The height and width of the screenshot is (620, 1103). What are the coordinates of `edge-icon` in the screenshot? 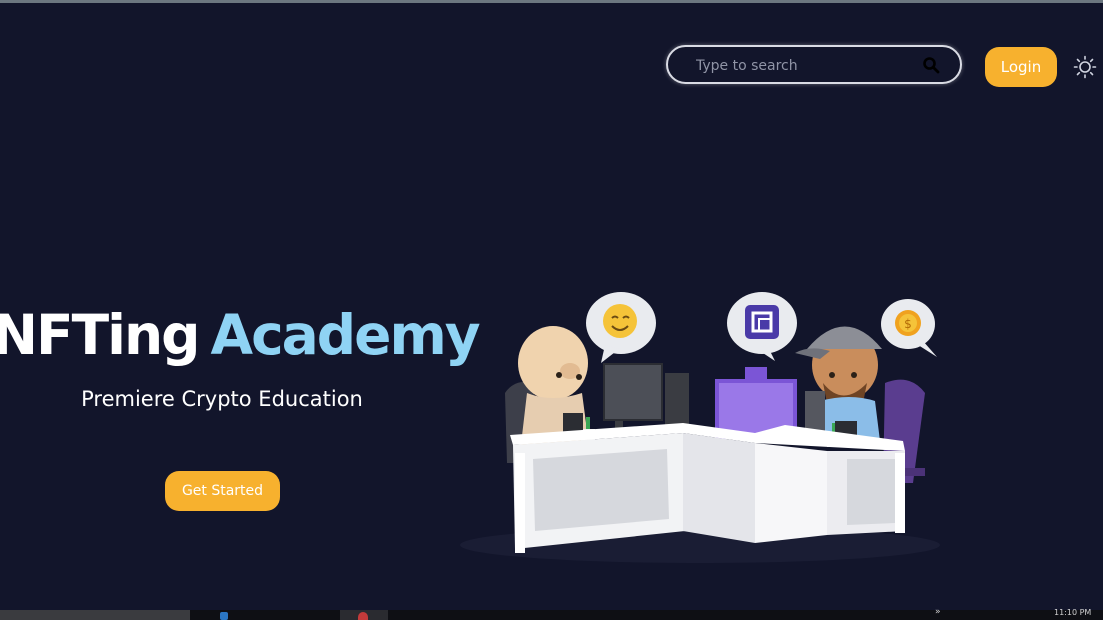 It's located at (224, 616).